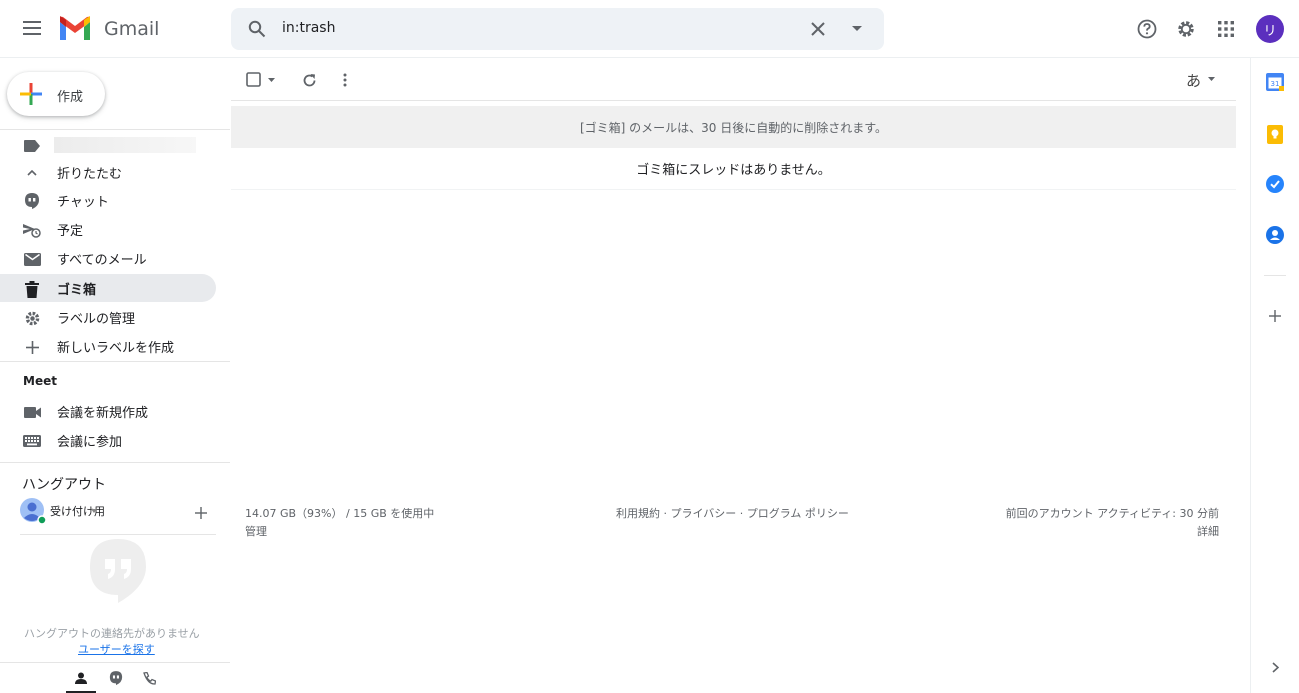  I want to click on sidebar-item-label: ラベルの管理, so click(96, 319).